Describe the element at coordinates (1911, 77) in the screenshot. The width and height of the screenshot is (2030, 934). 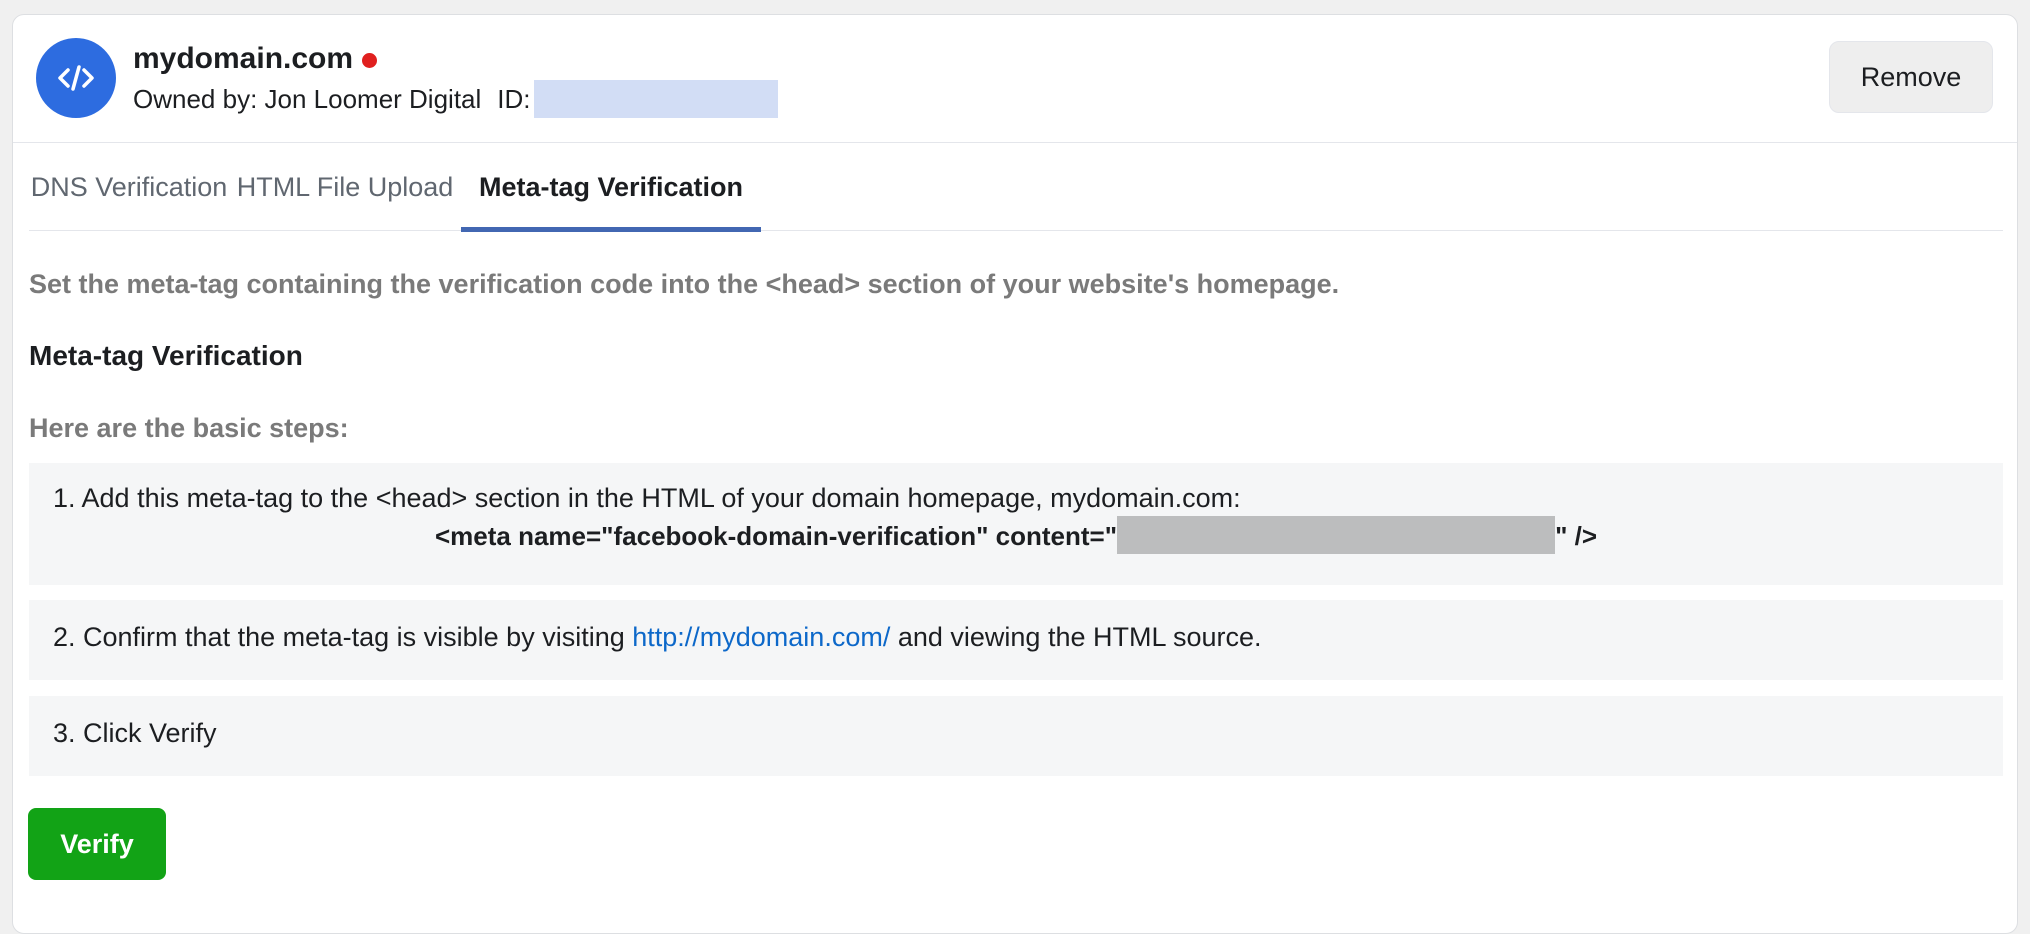
I see `remove-button: Remove` at that location.